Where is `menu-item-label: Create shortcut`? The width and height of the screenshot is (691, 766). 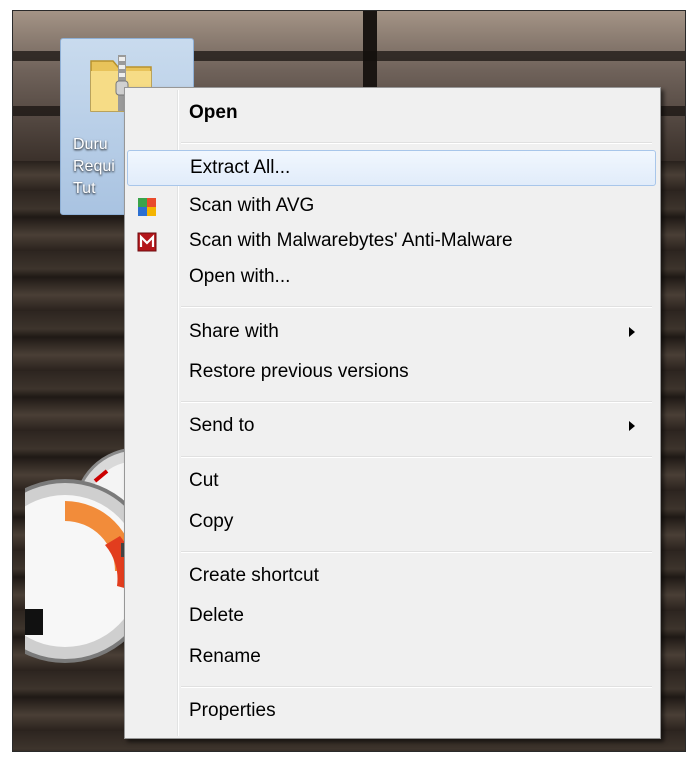
menu-item-label: Create shortcut is located at coordinates (254, 575).